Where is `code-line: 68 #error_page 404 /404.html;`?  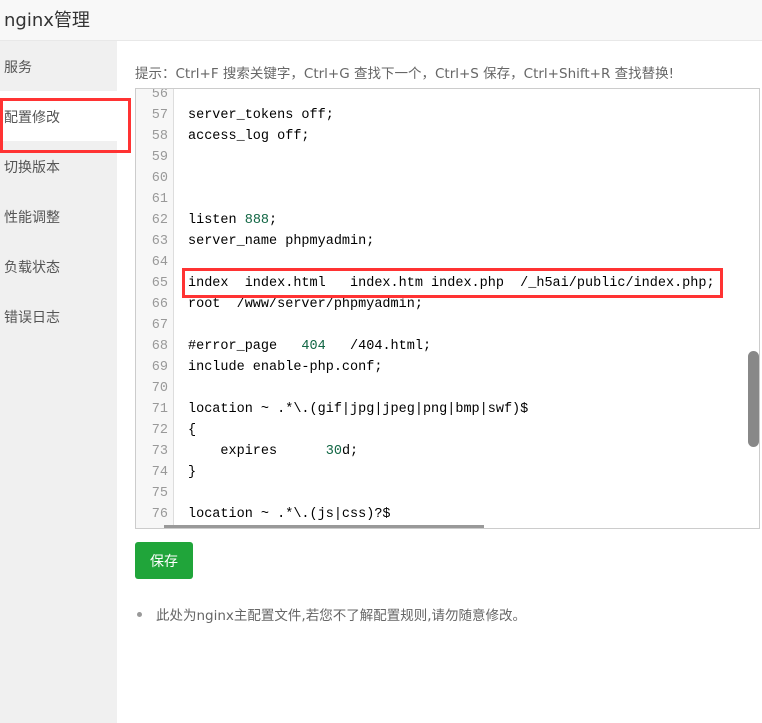
code-line: 68 #error_page 404 /404.html; is located at coordinates (447, 346).